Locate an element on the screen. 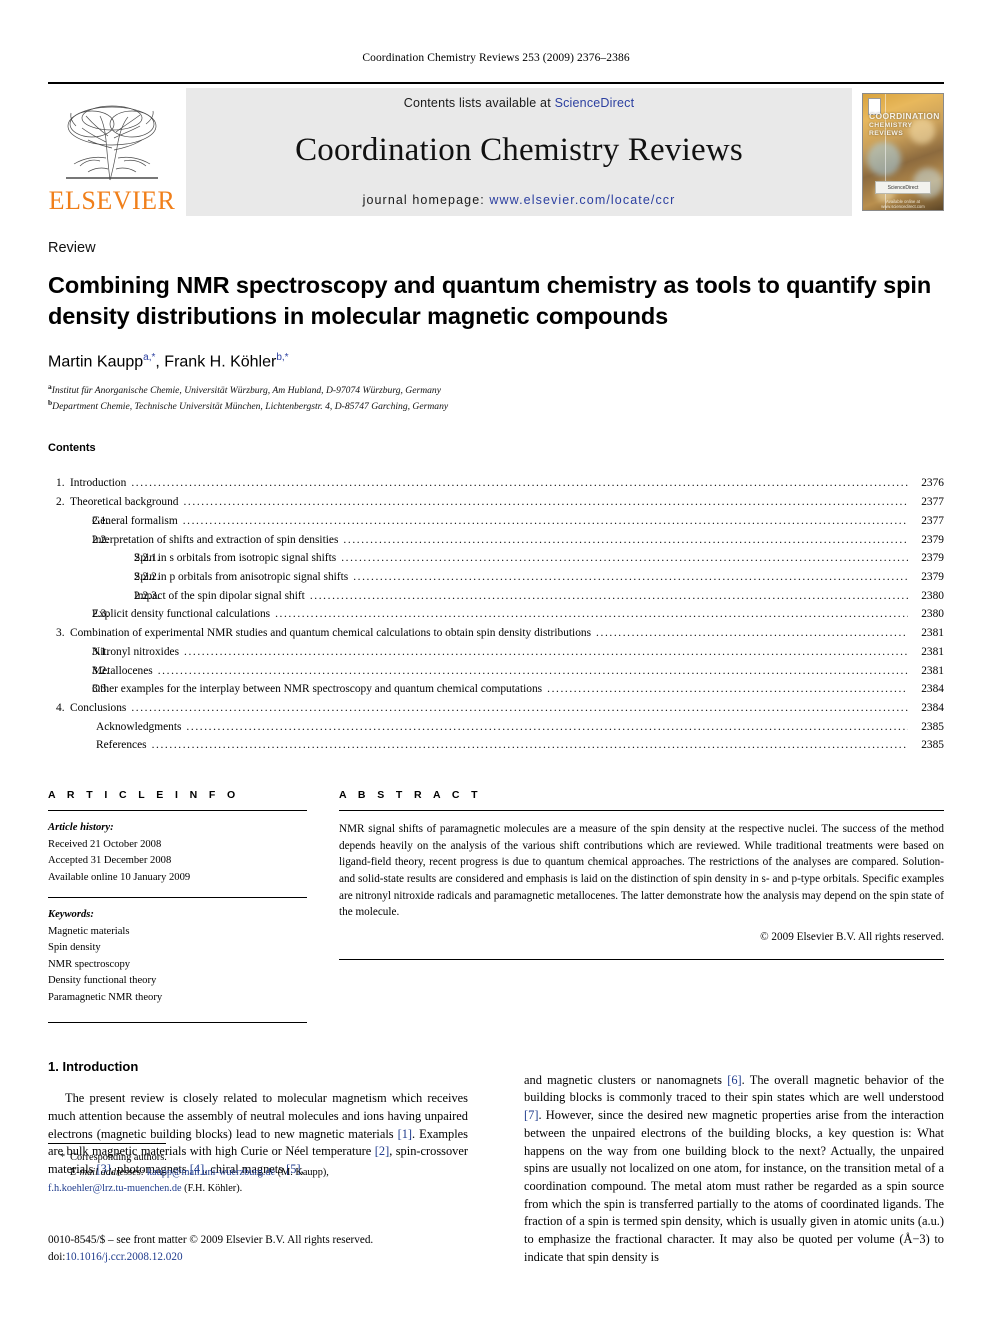  doi-value: 10.1016/j.ccr.2008.12.020 is located at coordinates (123, 1257).